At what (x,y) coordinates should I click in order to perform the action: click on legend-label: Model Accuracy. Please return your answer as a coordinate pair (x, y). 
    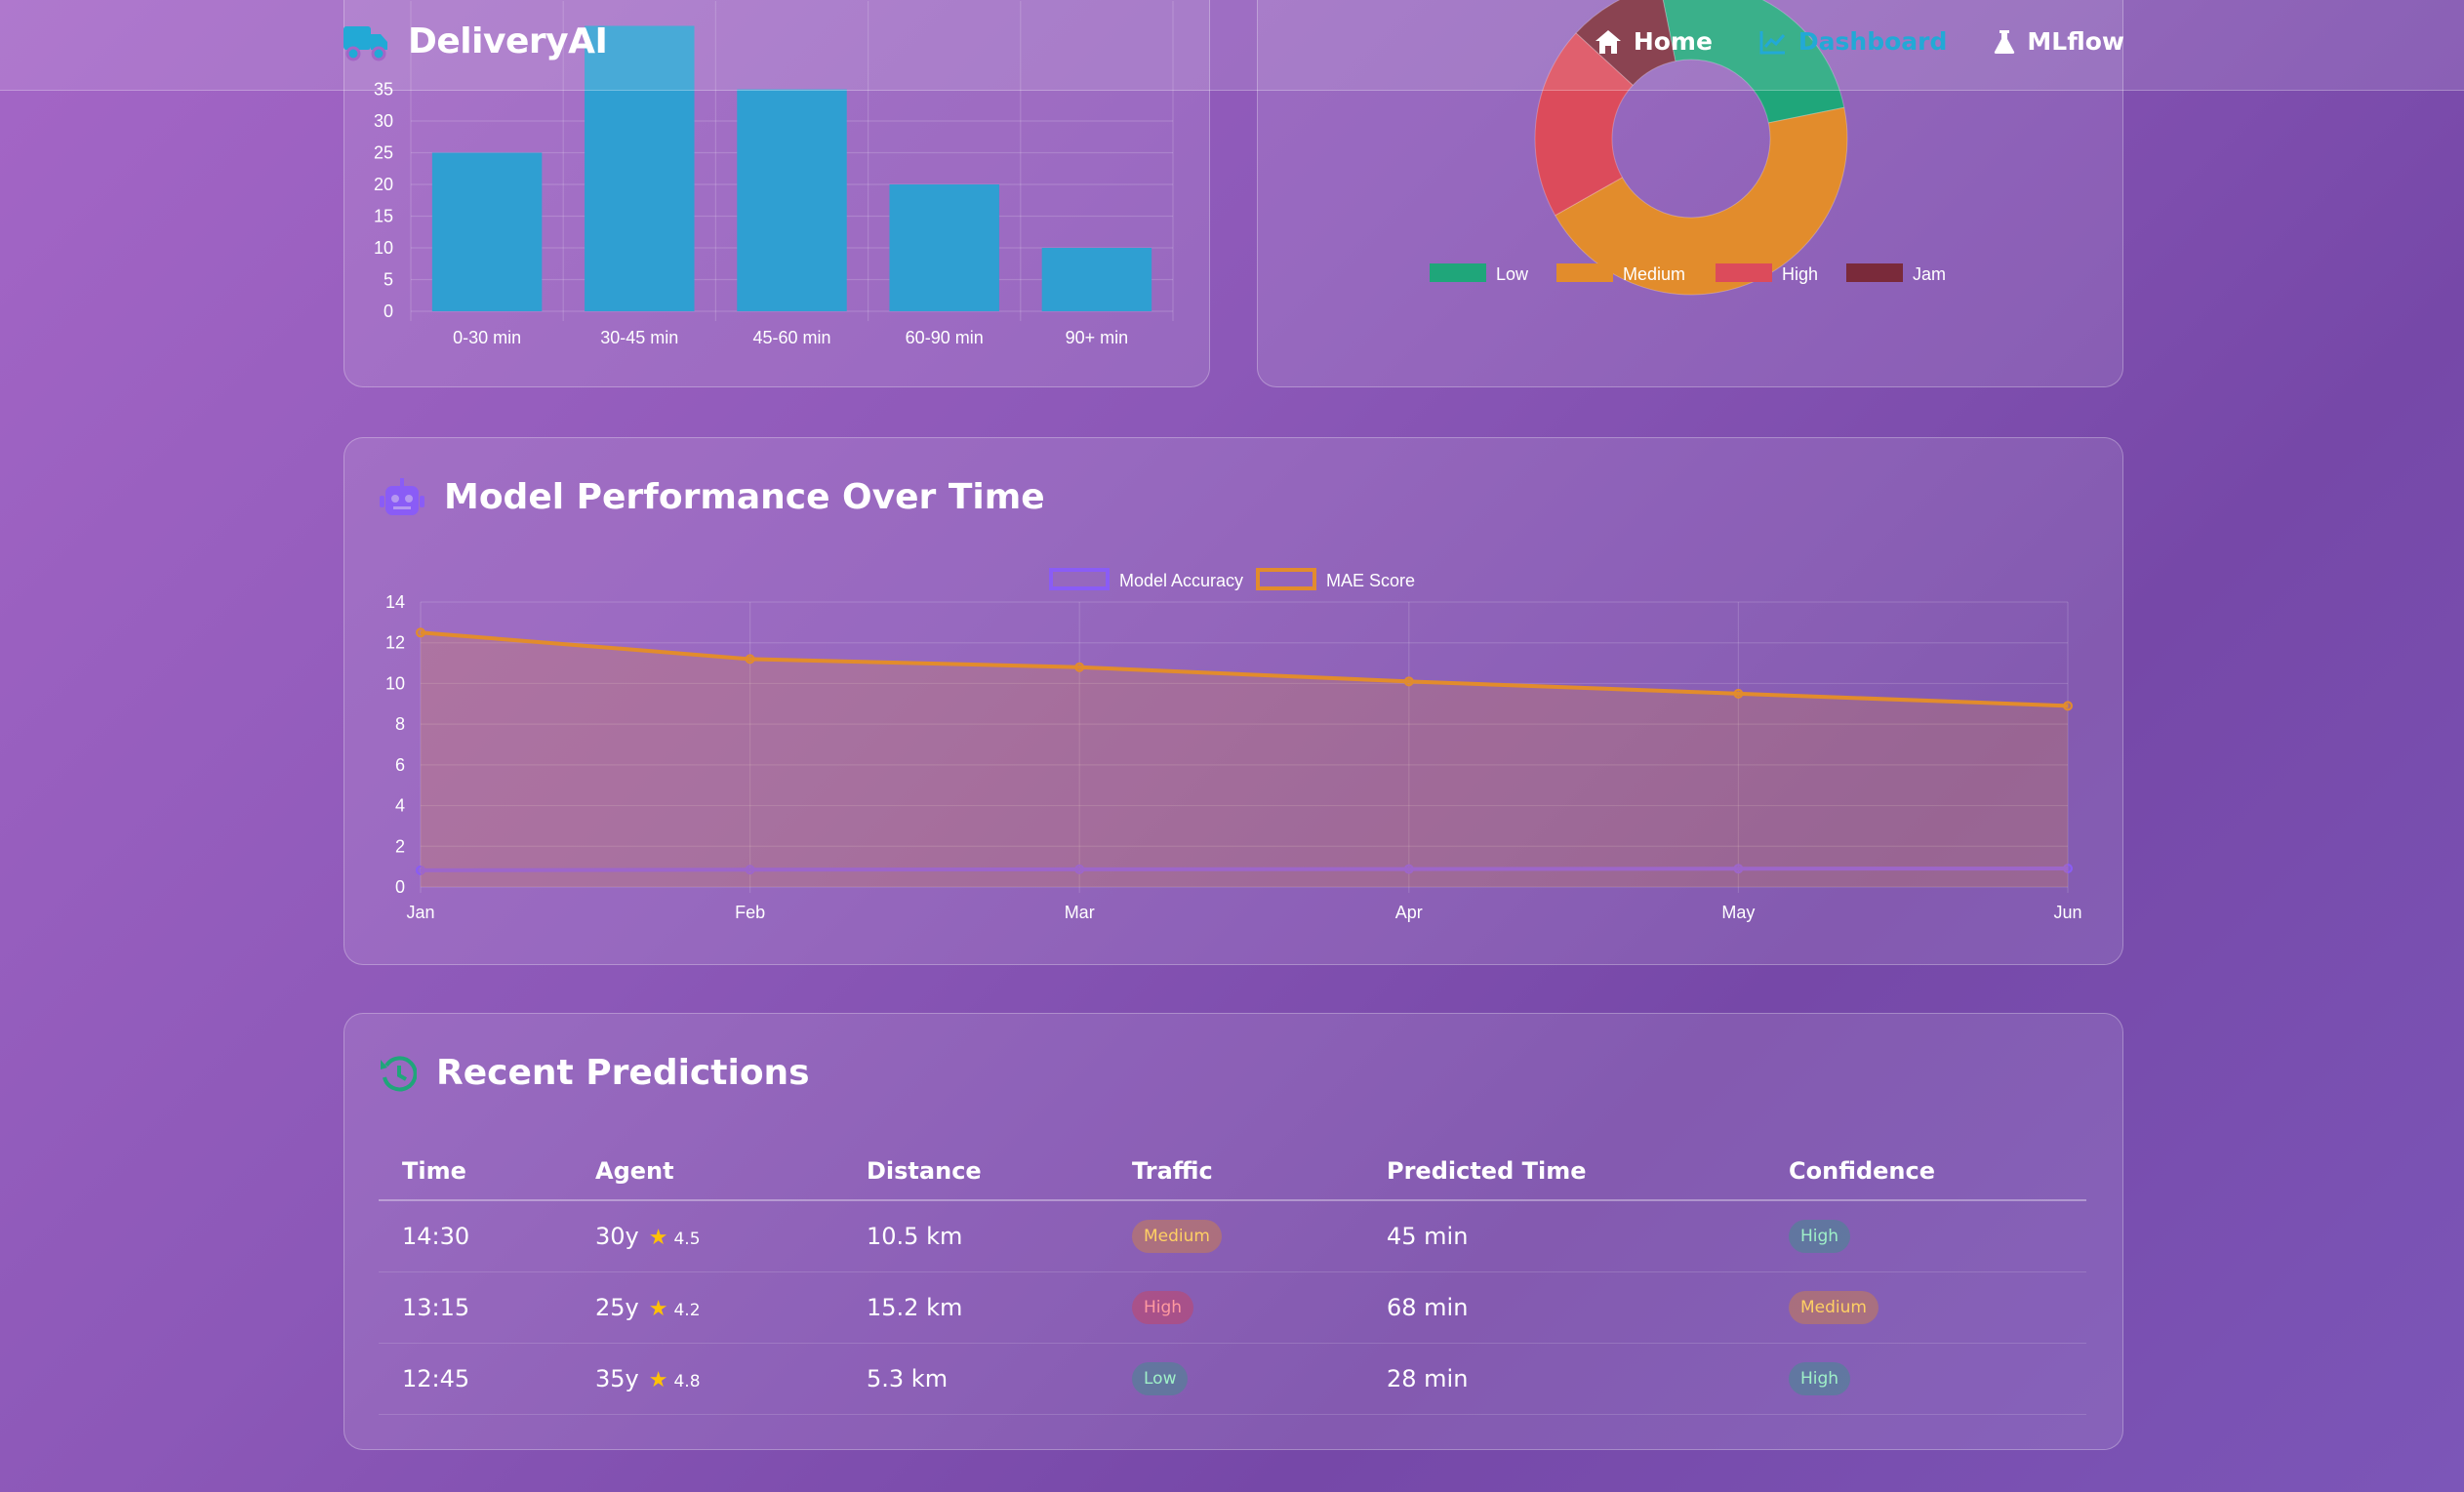
    Looking at the image, I should click on (1181, 580).